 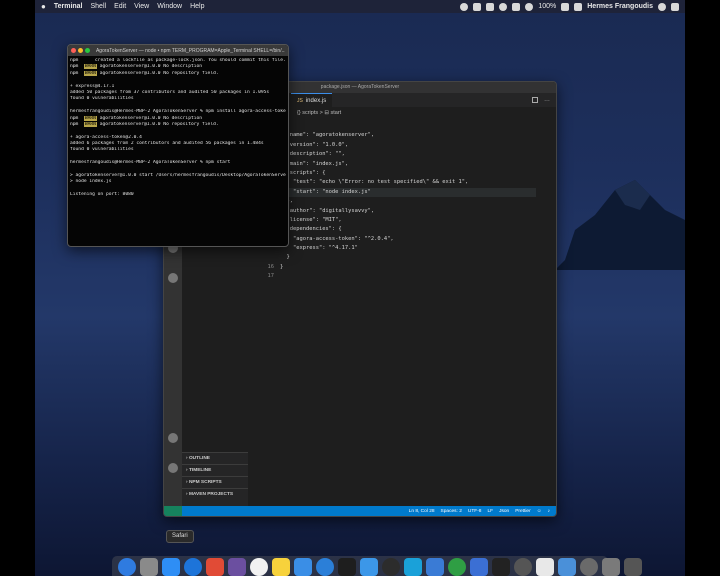 I want to click on code-line: "license": "MIT",, so click(x=311, y=219).